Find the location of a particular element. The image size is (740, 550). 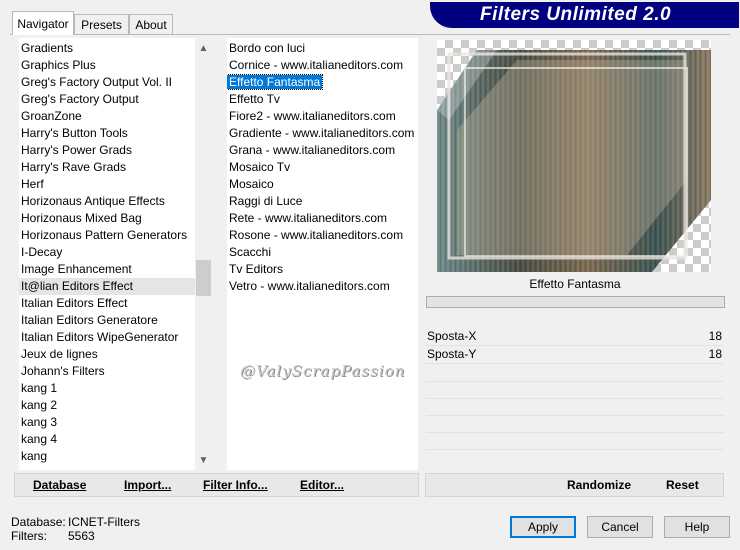

category-item: Italian Editors WipeGenerator is located at coordinates (107, 337).